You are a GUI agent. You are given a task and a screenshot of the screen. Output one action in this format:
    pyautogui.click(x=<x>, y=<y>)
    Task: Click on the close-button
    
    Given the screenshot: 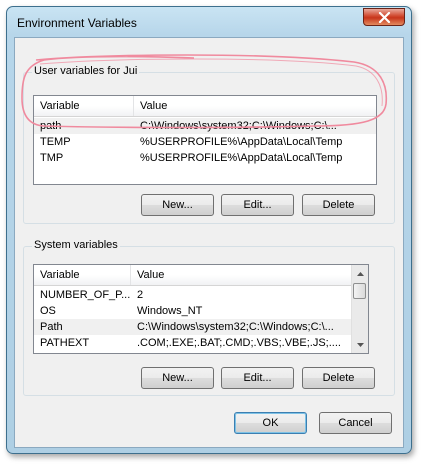 What is the action you would take?
    pyautogui.click(x=384, y=17)
    